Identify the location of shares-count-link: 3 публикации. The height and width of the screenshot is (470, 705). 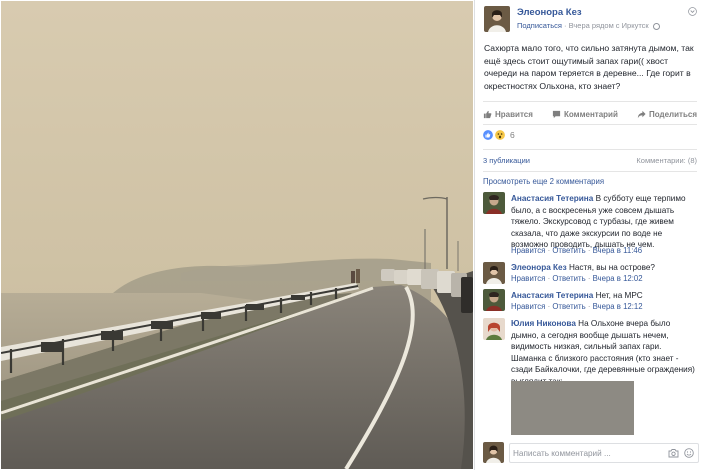
(506, 160).